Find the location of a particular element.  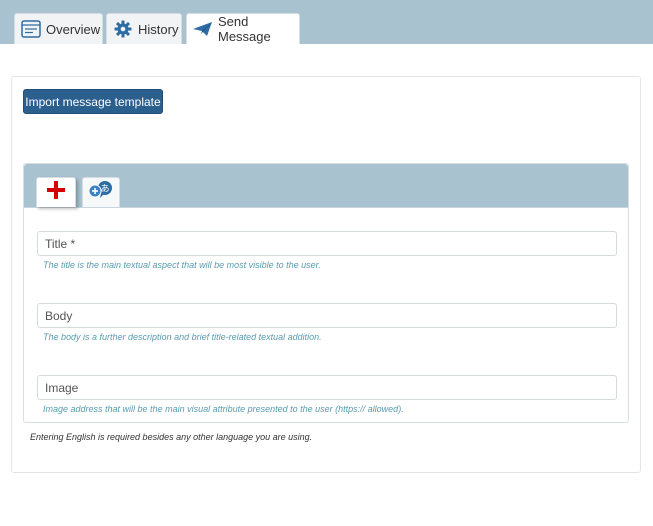

body-field-placeholder: Body is located at coordinates (59, 315).